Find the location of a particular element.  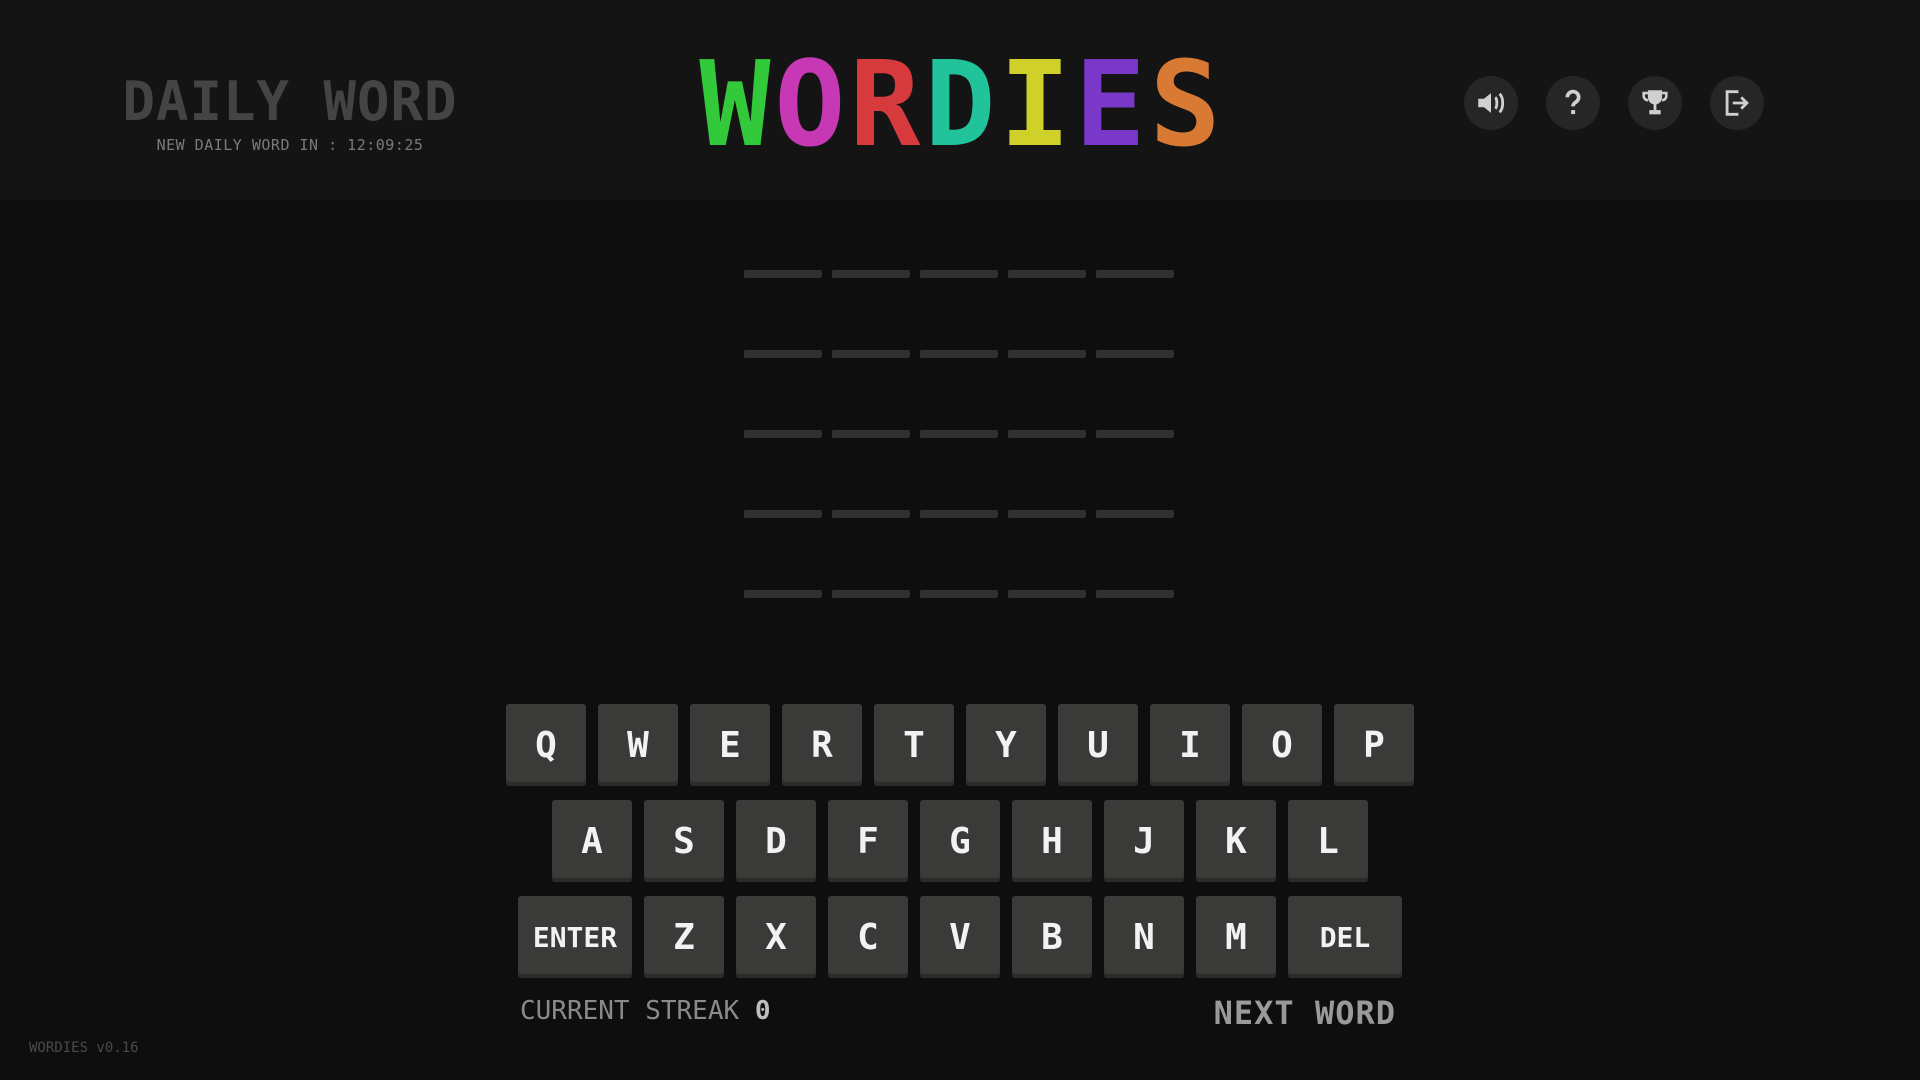

keyboard-row-3: ENTER Z X C V B N M DEL is located at coordinates (960, 937).